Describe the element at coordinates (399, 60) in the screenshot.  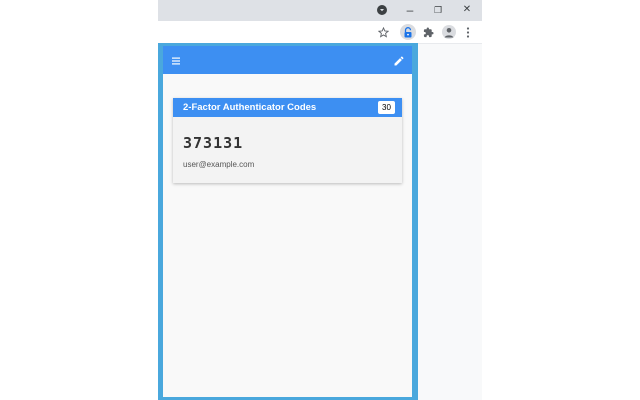
I see `pencil-icon` at that location.